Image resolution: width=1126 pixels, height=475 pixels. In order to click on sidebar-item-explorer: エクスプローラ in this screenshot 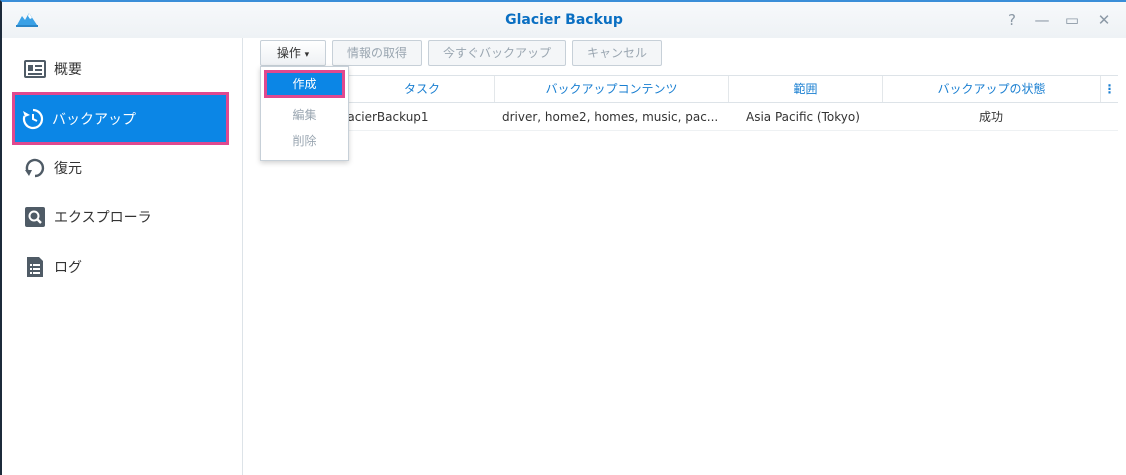, I will do `click(121, 217)`.